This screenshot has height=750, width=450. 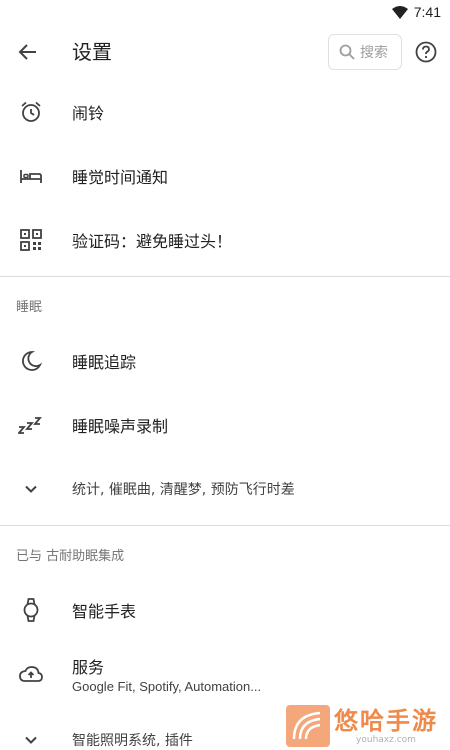 What do you see at coordinates (225, 610) in the screenshot?
I see `menu-item-smartwatch: 智能手表` at bounding box center [225, 610].